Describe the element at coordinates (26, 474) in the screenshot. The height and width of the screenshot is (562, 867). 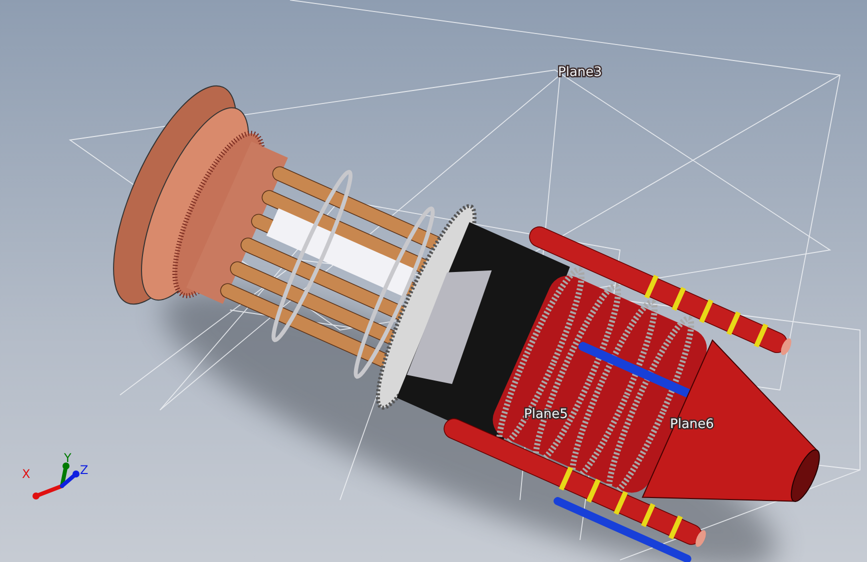
I see `axis-label: X` at that location.